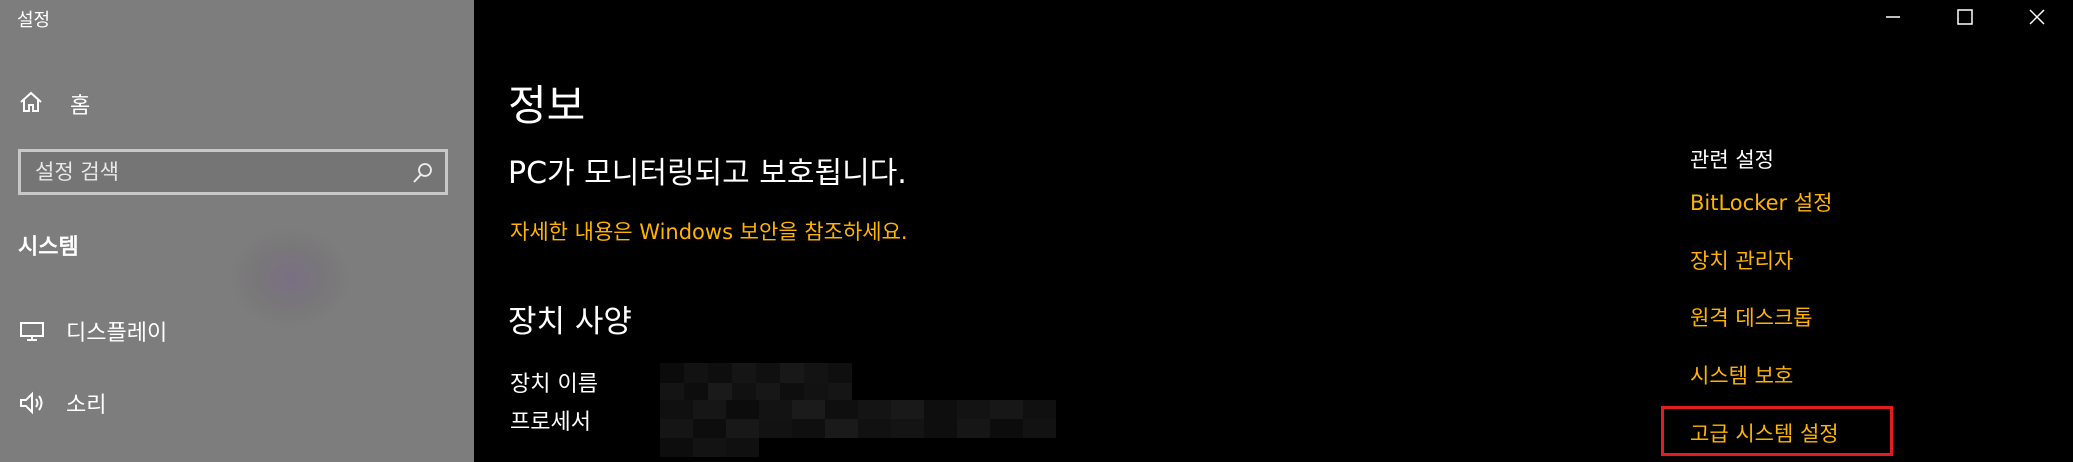 The image size is (2073, 462). I want to click on link-bitlocker-settings: BitLocker 설정, so click(1761, 202).